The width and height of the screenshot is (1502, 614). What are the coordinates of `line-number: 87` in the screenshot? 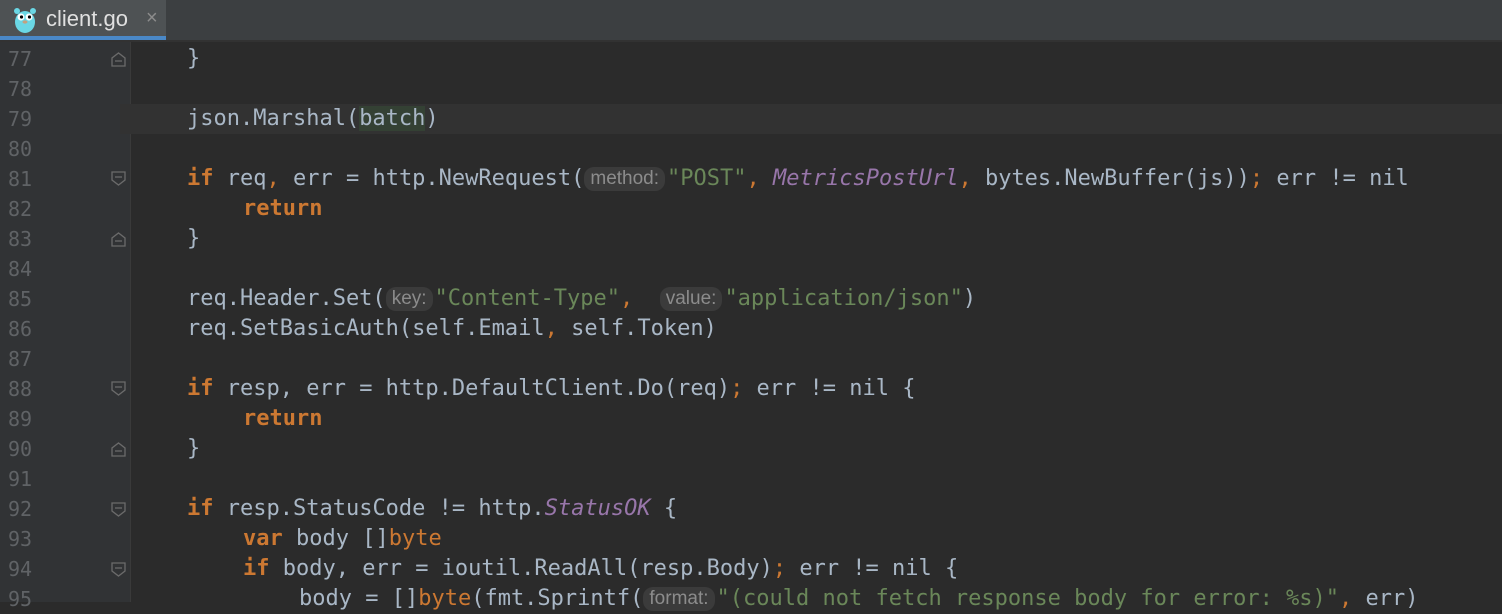 It's located at (20, 359).